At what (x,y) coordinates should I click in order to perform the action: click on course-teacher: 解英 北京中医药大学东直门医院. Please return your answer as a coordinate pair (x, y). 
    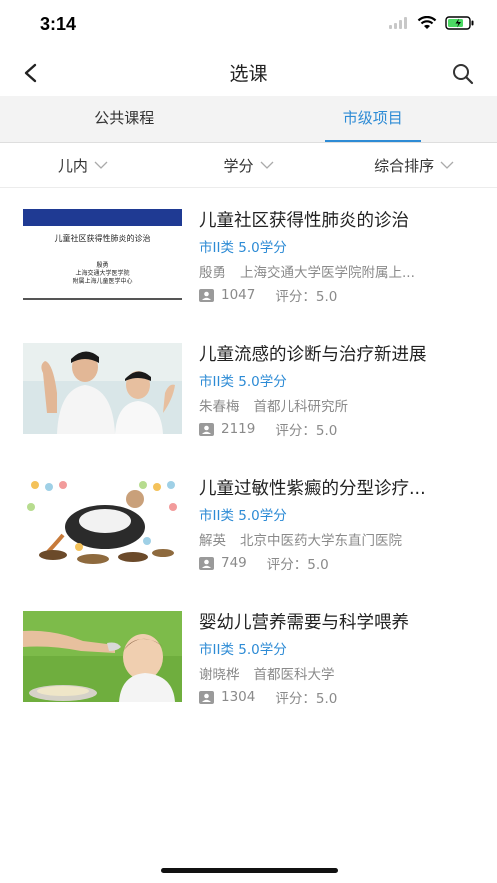
    Looking at the image, I should click on (334, 539).